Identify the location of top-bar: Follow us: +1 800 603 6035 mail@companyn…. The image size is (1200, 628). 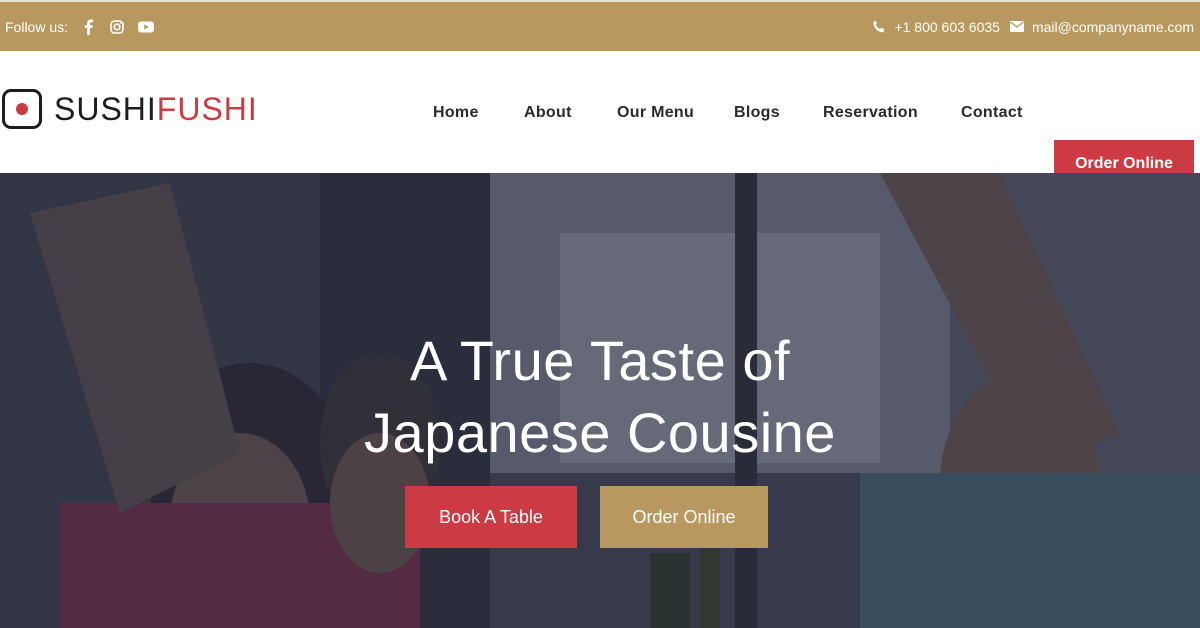
(600, 25).